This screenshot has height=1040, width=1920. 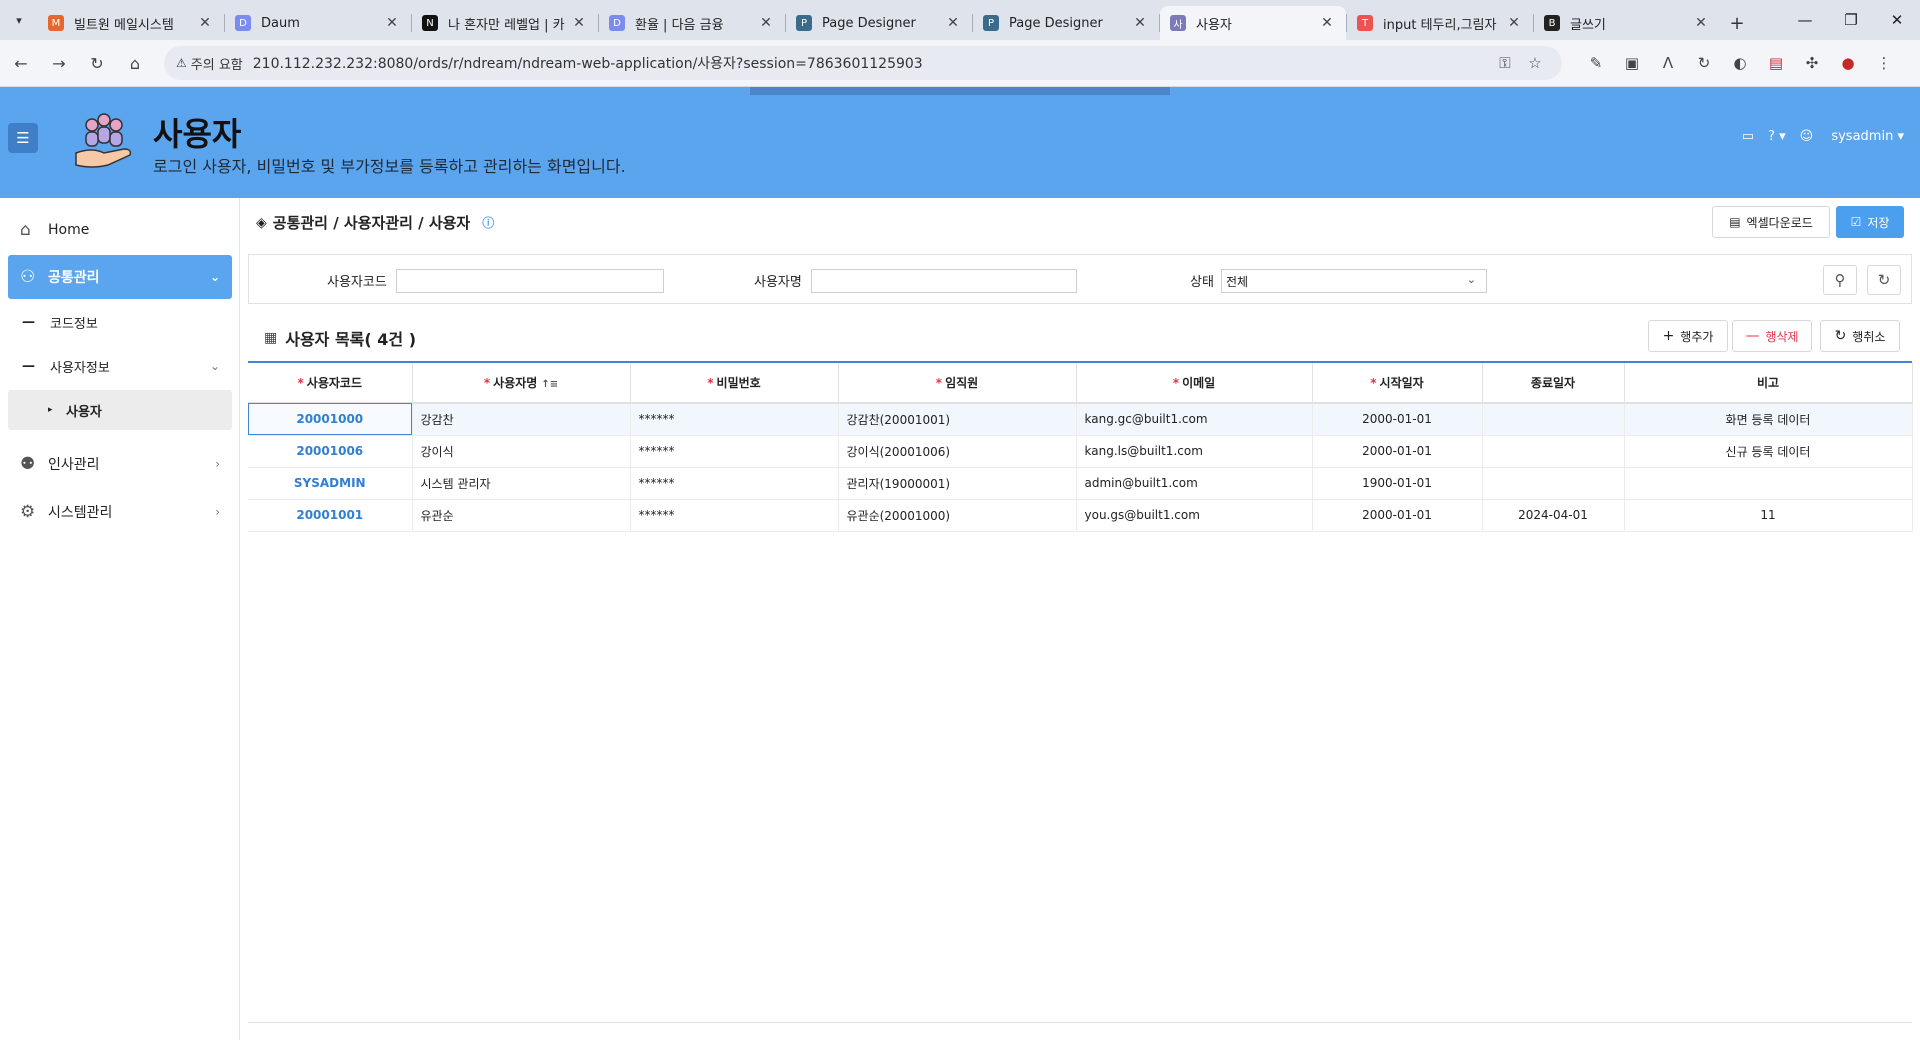 What do you see at coordinates (1860, 336) in the screenshot?
I see `cancel-row-button: ↻ 행취소` at bounding box center [1860, 336].